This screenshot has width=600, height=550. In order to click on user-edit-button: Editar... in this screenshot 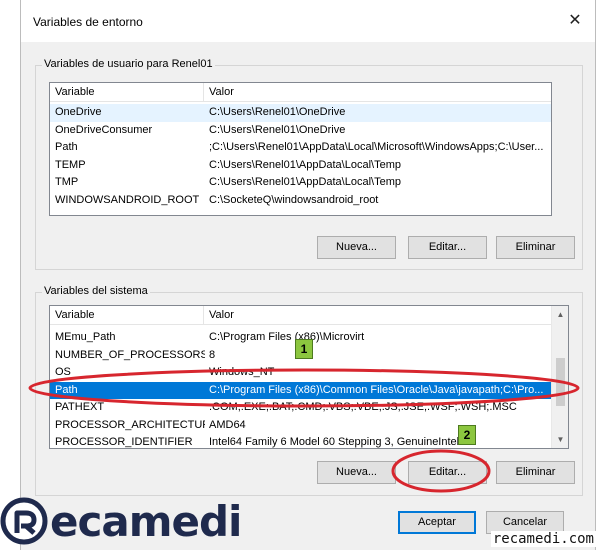, I will do `click(447, 247)`.